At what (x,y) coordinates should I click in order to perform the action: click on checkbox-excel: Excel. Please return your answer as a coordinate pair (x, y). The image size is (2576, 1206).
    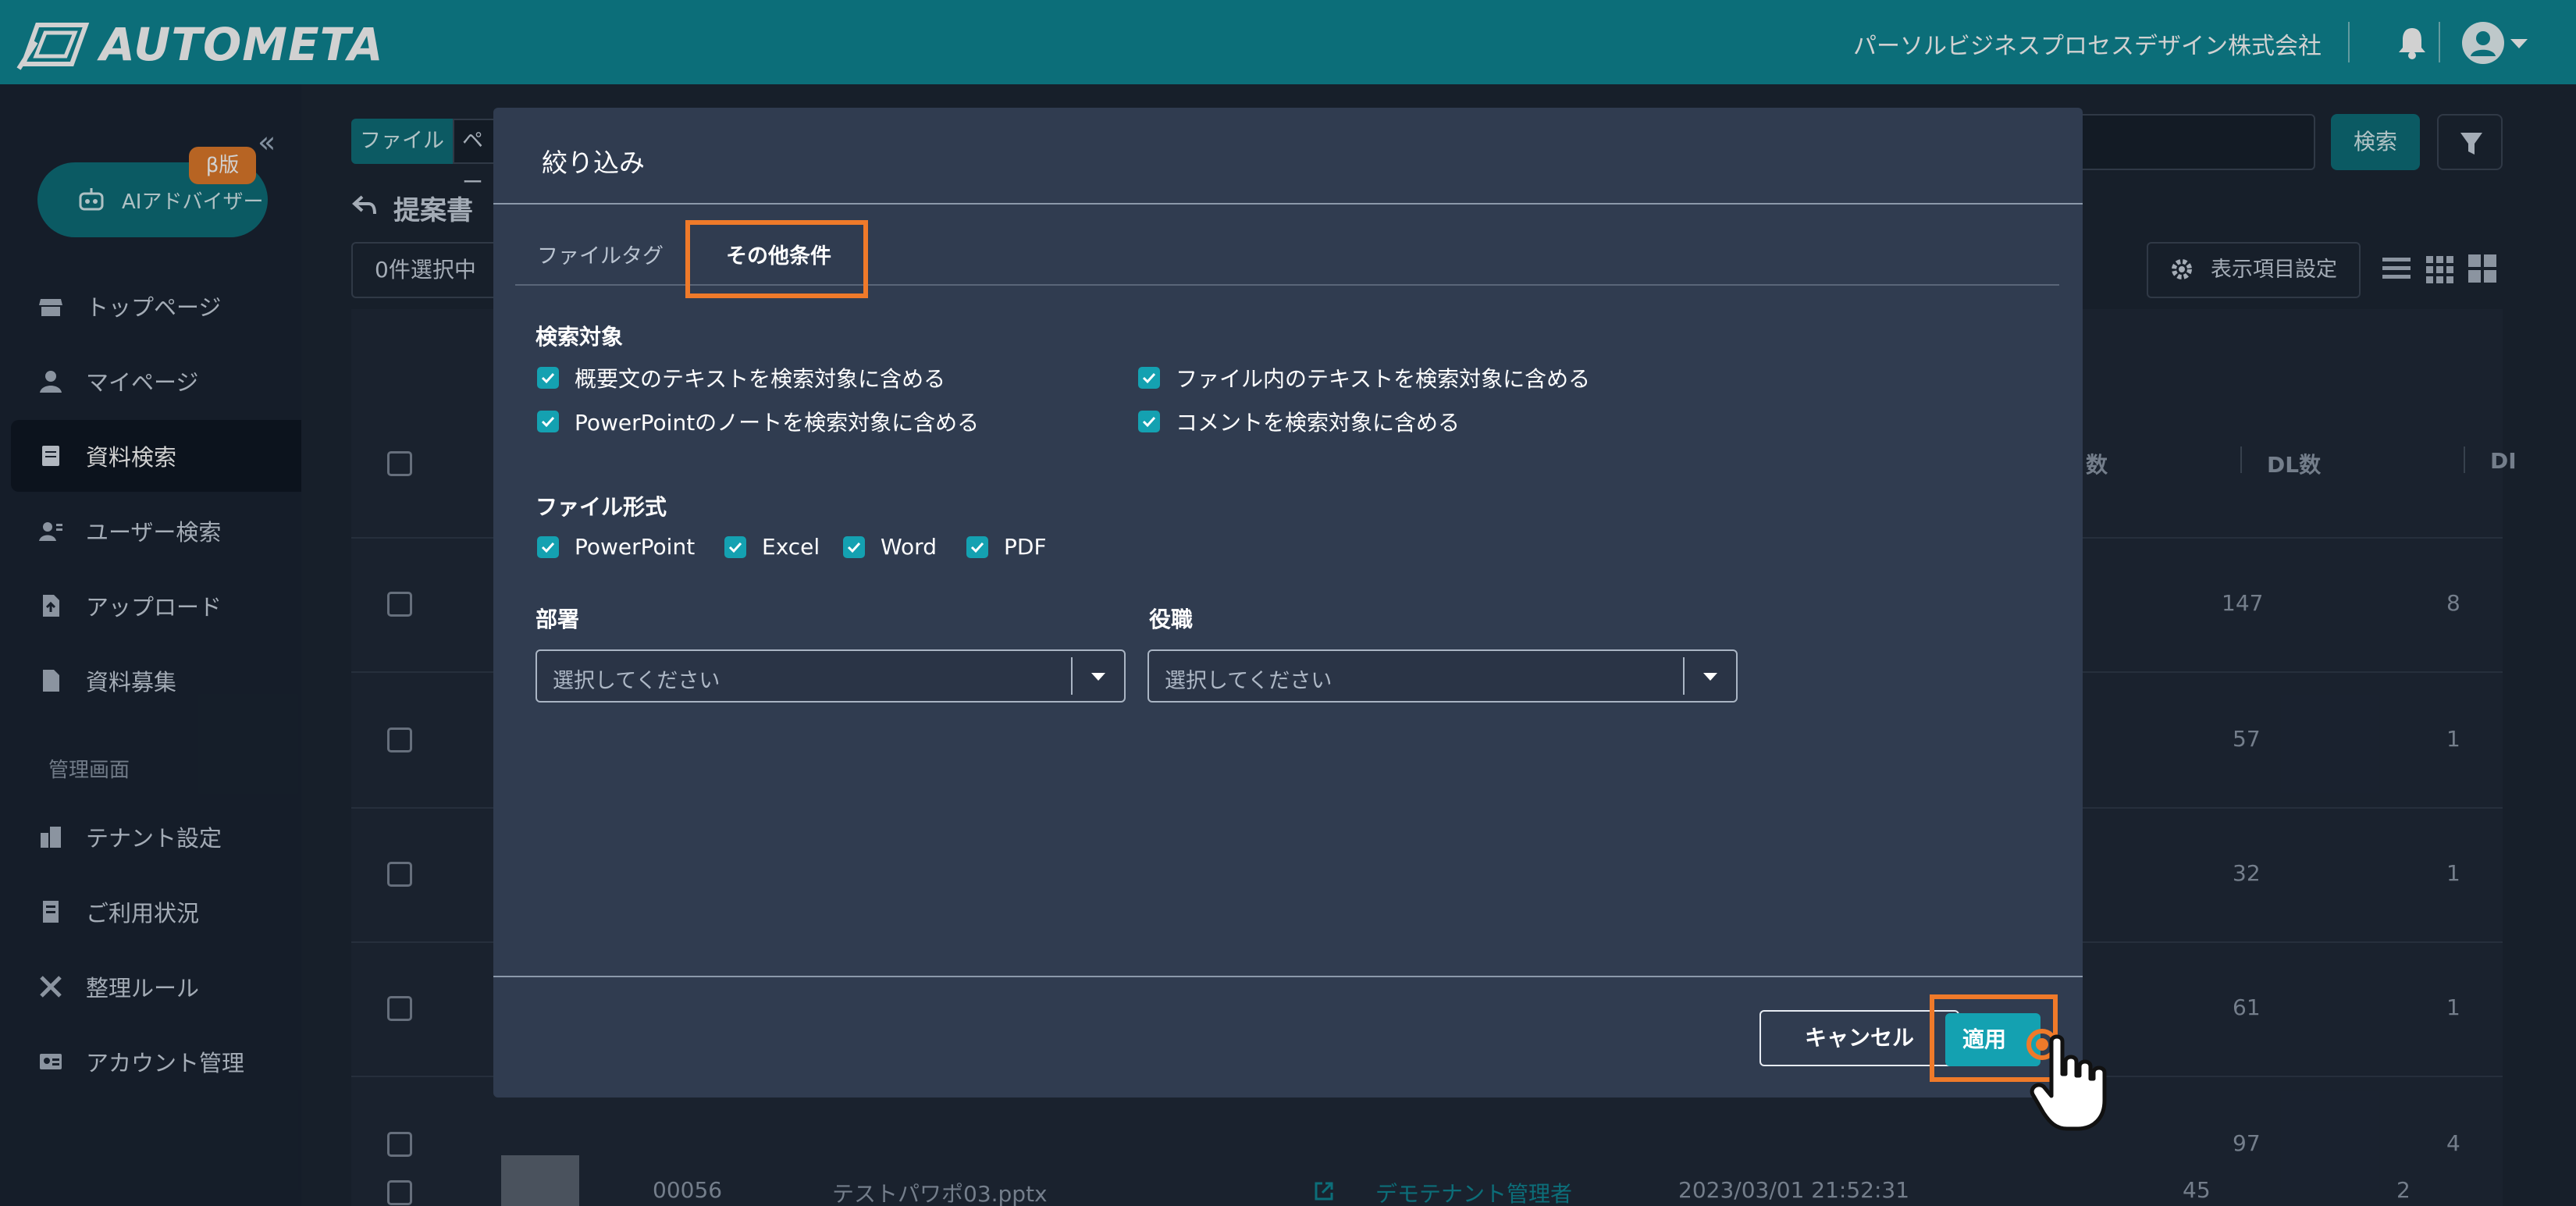
    Looking at the image, I should click on (772, 547).